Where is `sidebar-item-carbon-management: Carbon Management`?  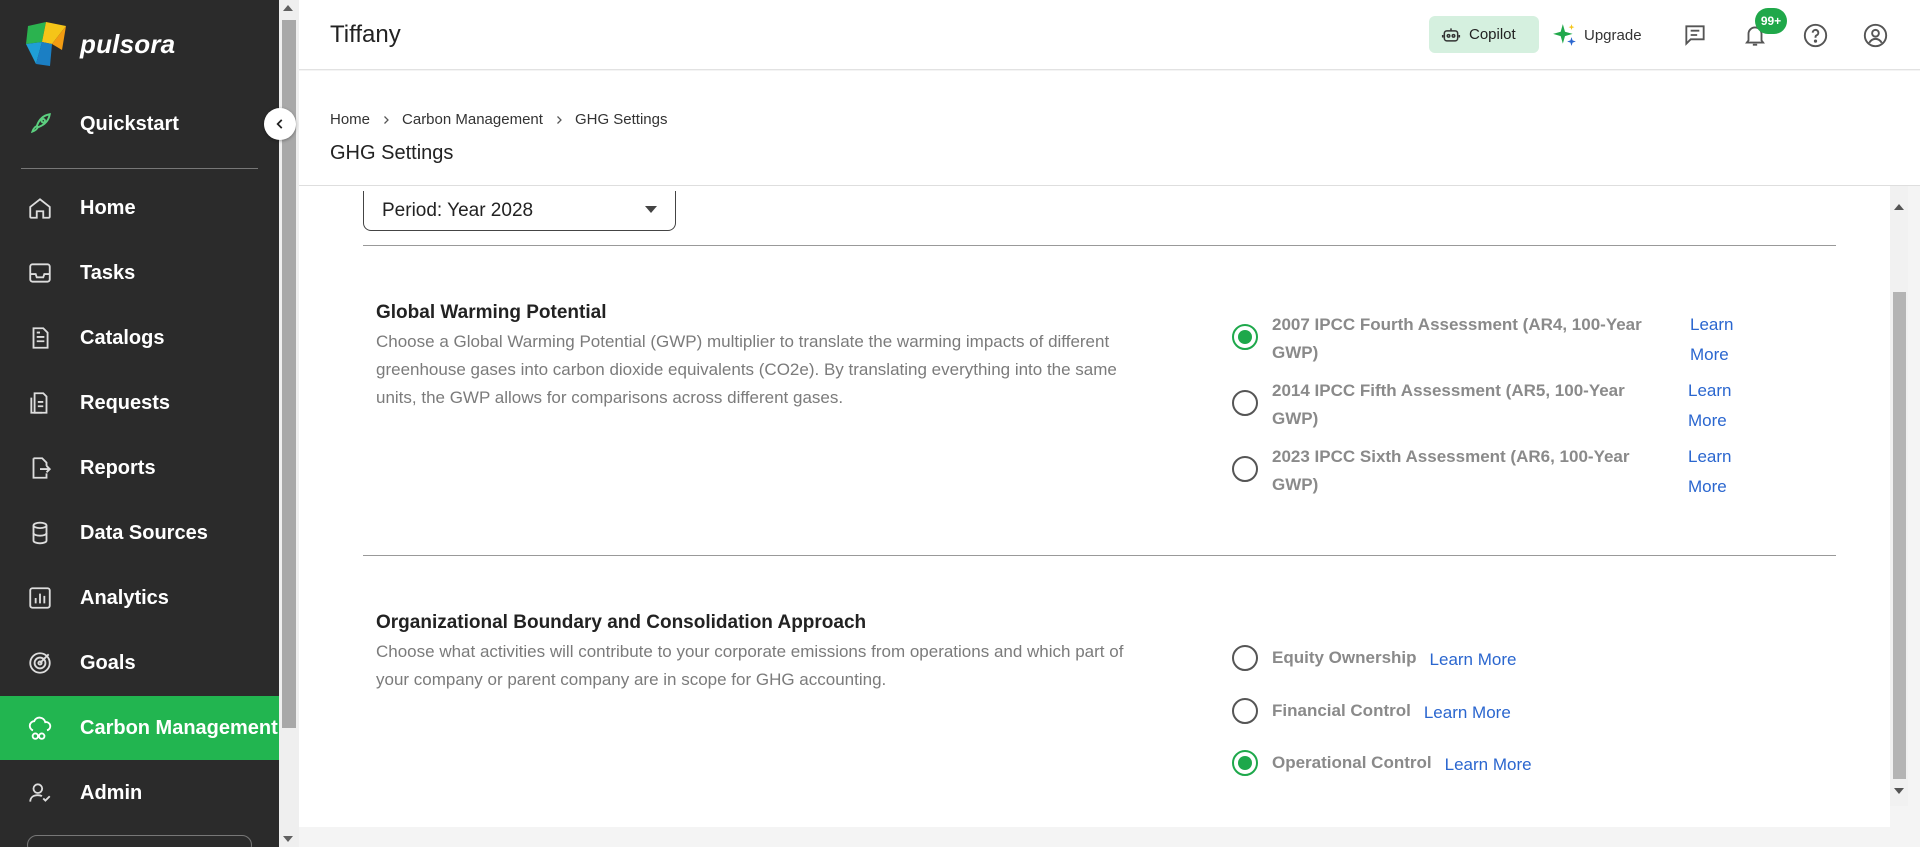
sidebar-item-carbon-management: Carbon Management is located at coordinates (139, 728).